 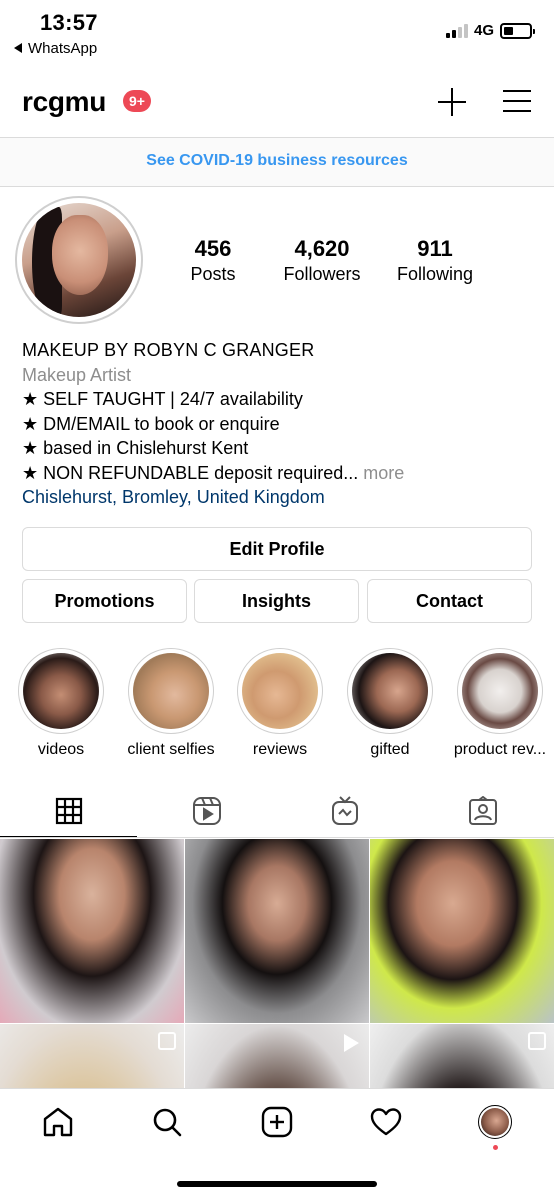 I want to click on battery-icon, so click(x=517, y=30).